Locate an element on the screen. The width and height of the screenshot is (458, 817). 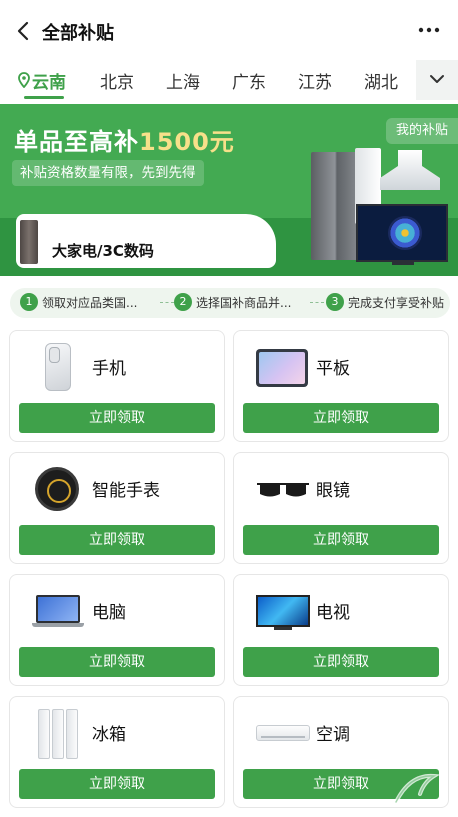
category-card-glasses: 眼镜 立即领取 is located at coordinates (341, 508).